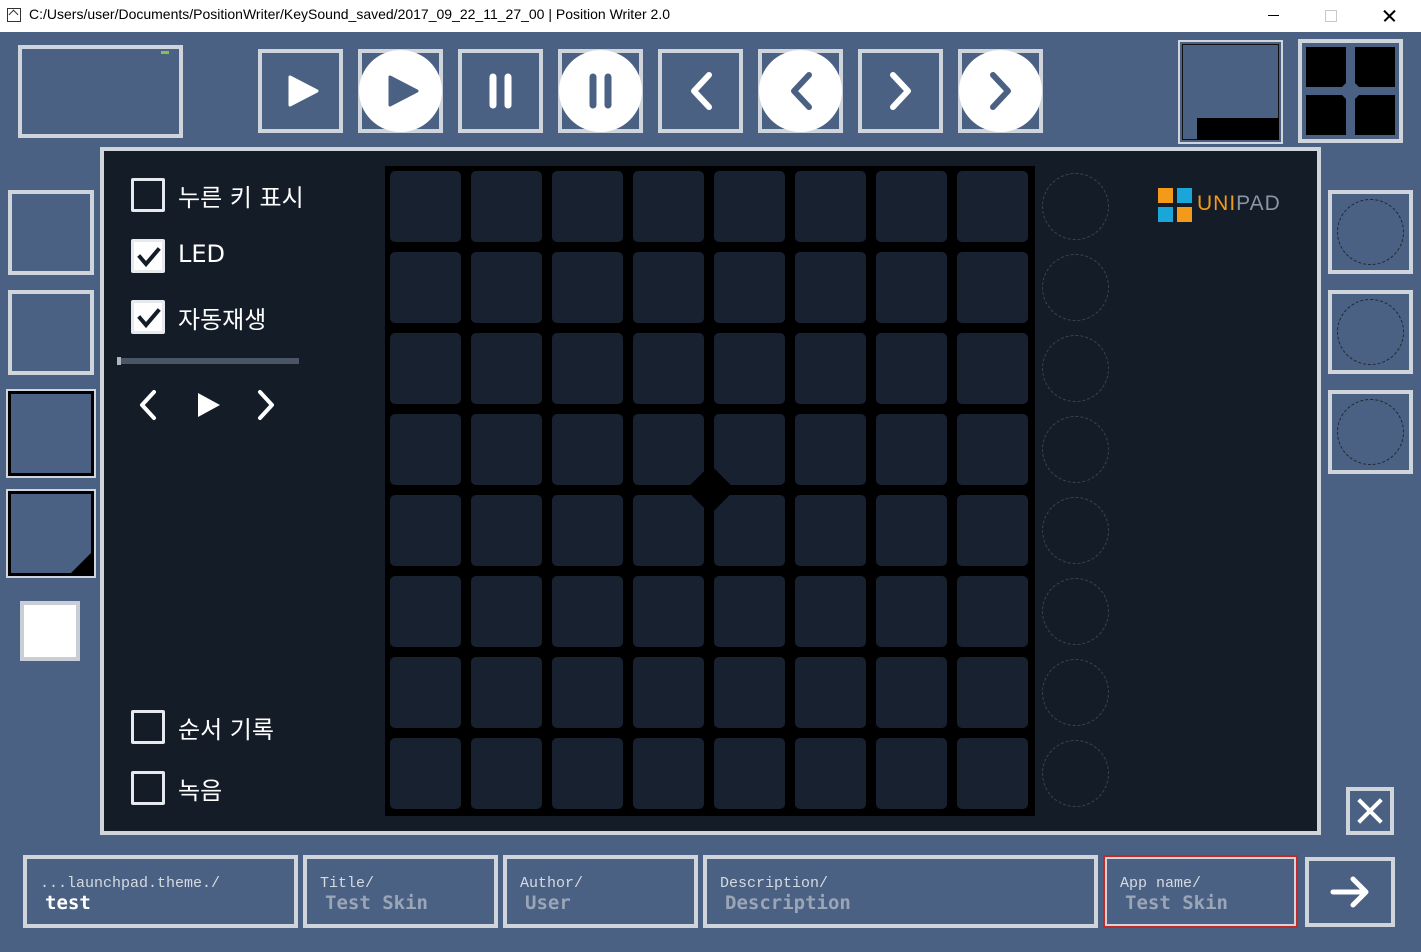 Image resolution: width=1421 pixels, height=952 pixels. I want to click on description-field: Description/ Description, so click(900, 891).